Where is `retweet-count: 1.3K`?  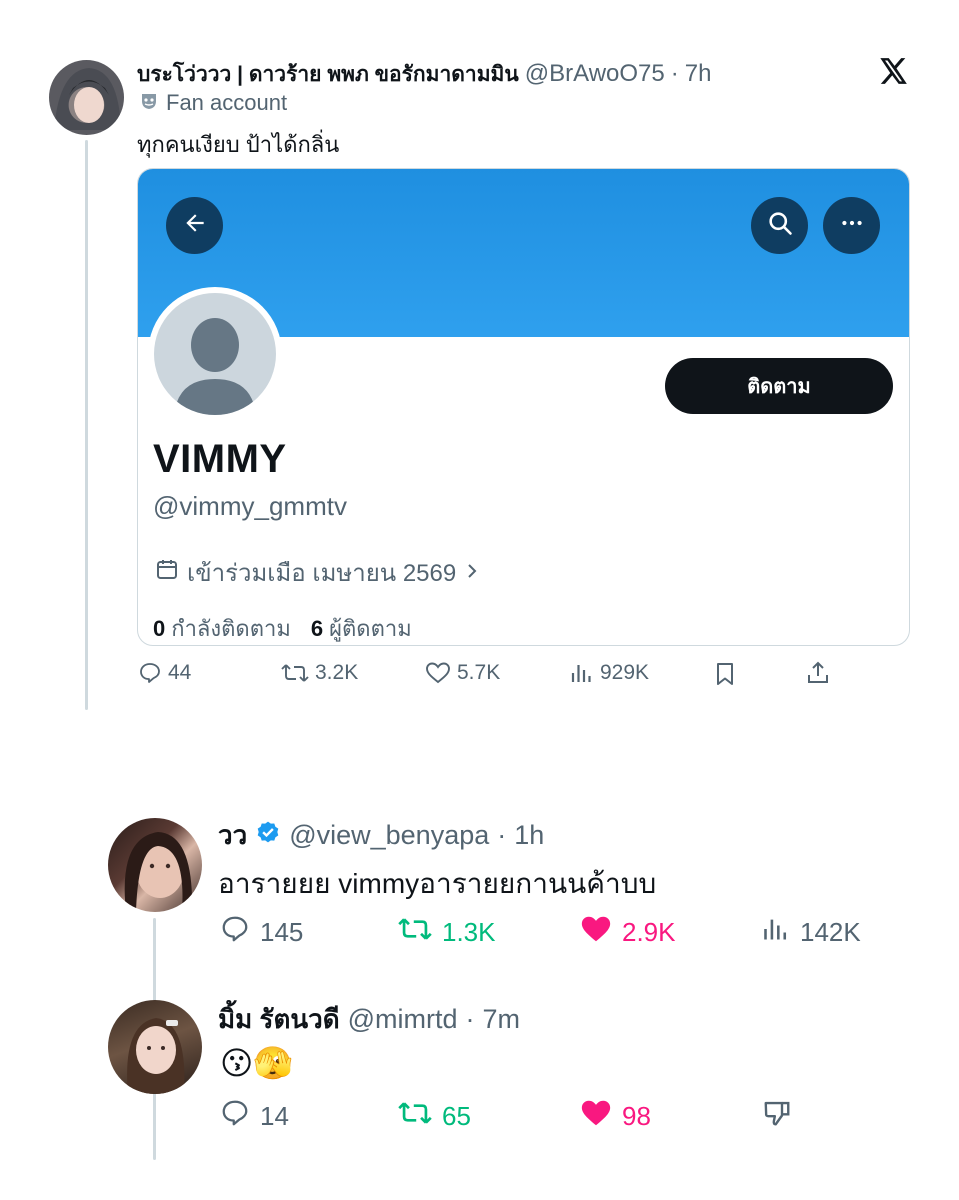 retweet-count: 1.3K is located at coordinates (469, 932).